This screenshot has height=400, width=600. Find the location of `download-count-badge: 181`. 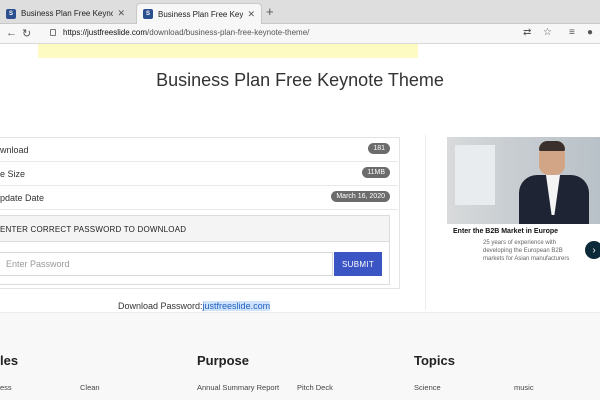

download-count-badge: 181 is located at coordinates (379, 148).